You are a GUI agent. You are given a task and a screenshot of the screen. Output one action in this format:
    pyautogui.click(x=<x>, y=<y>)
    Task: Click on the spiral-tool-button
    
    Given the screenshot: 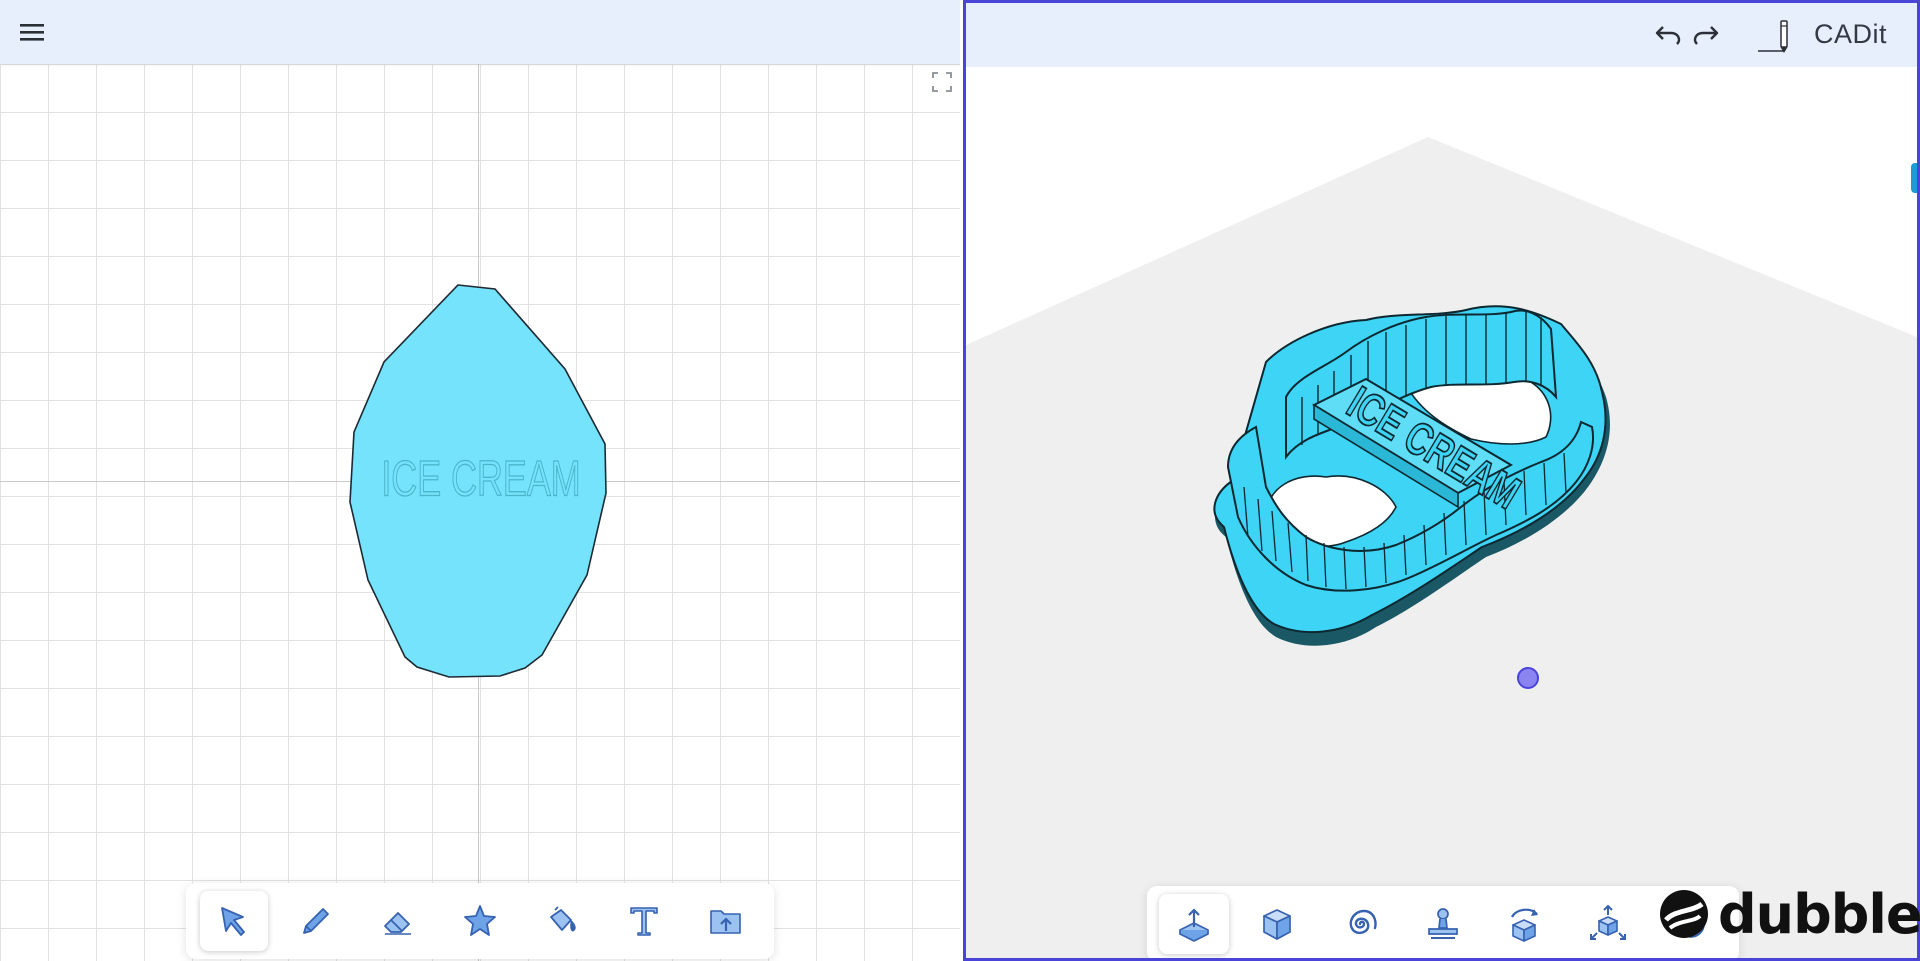 What is the action you would take?
    pyautogui.click(x=1360, y=924)
    